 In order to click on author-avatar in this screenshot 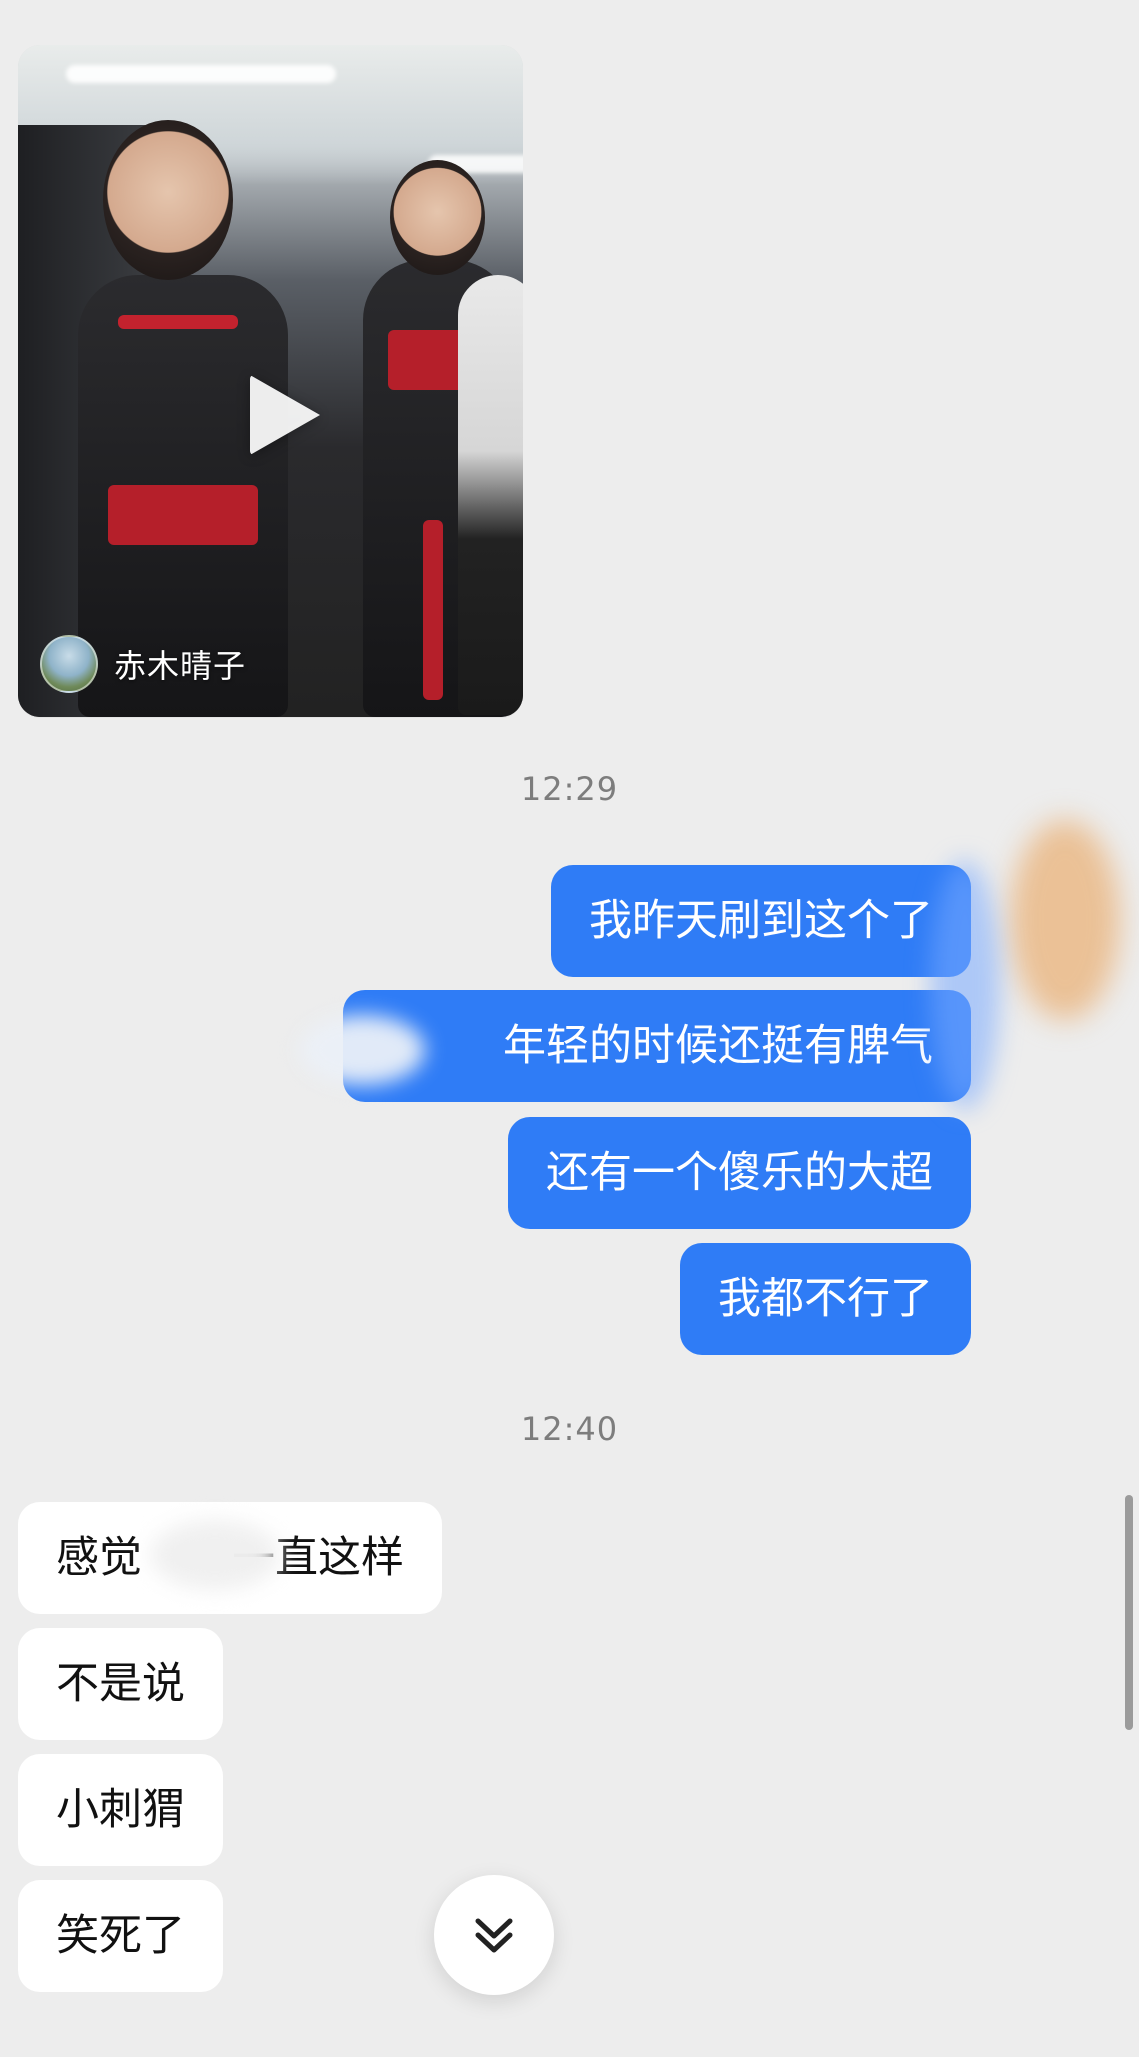, I will do `click(69, 664)`.